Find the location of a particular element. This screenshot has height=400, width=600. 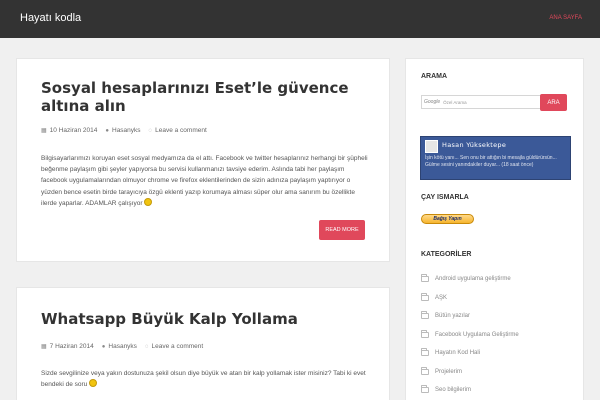

list-item: Bütün yazılar is located at coordinates (496, 316).